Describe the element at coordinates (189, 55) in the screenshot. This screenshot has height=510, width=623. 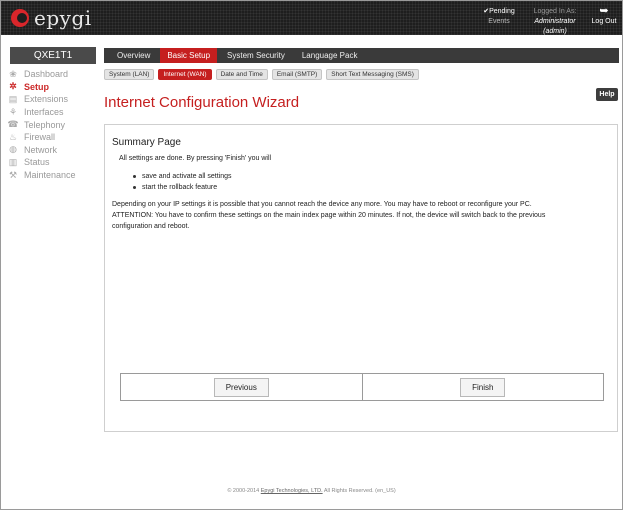
I see `tab-basic-setup: Basic Setup` at that location.